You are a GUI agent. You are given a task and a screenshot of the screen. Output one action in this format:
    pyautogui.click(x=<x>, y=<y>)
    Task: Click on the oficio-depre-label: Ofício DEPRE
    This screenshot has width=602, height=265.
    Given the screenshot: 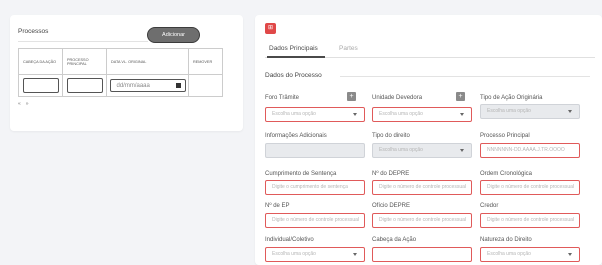 What is the action you would take?
    pyautogui.click(x=391, y=206)
    